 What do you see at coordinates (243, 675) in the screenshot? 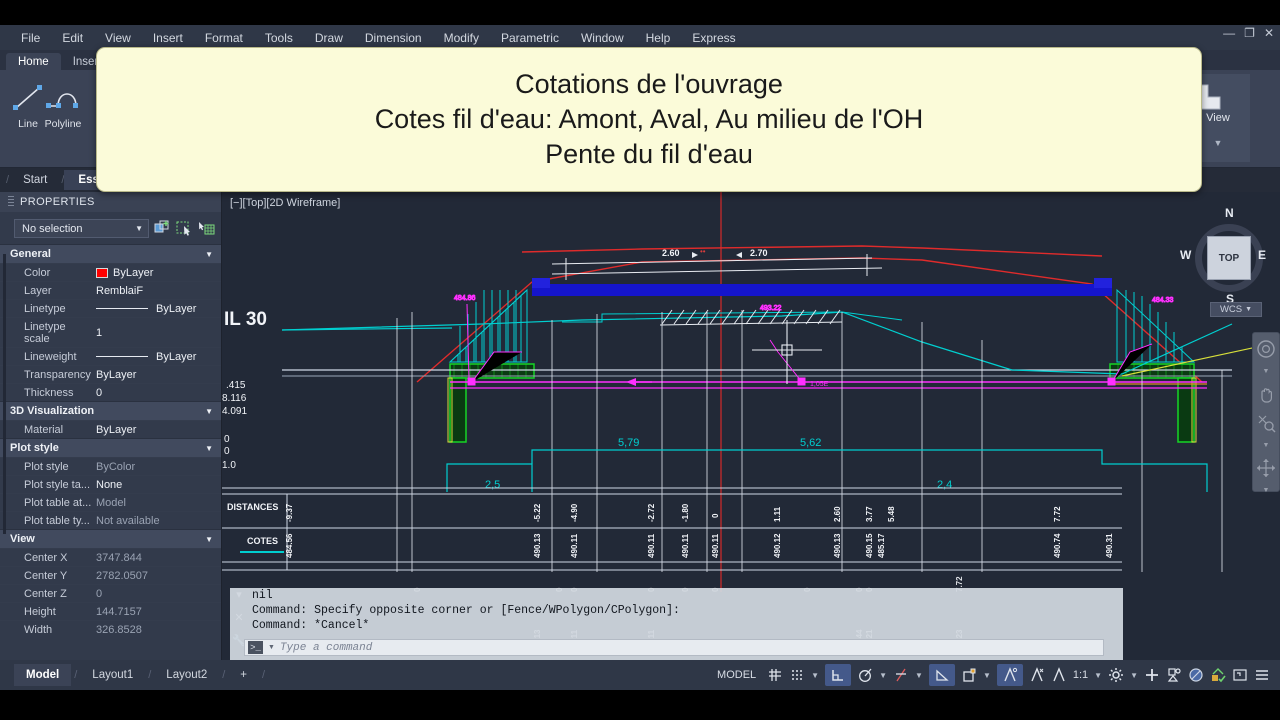
I see `layout-tab-new: +` at bounding box center [243, 675].